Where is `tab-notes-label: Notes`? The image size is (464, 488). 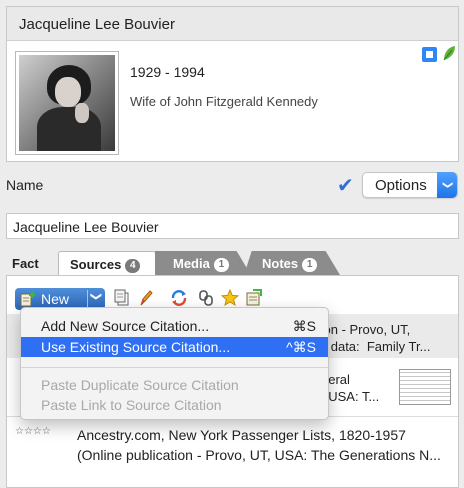
tab-notes-label: Notes is located at coordinates (280, 263).